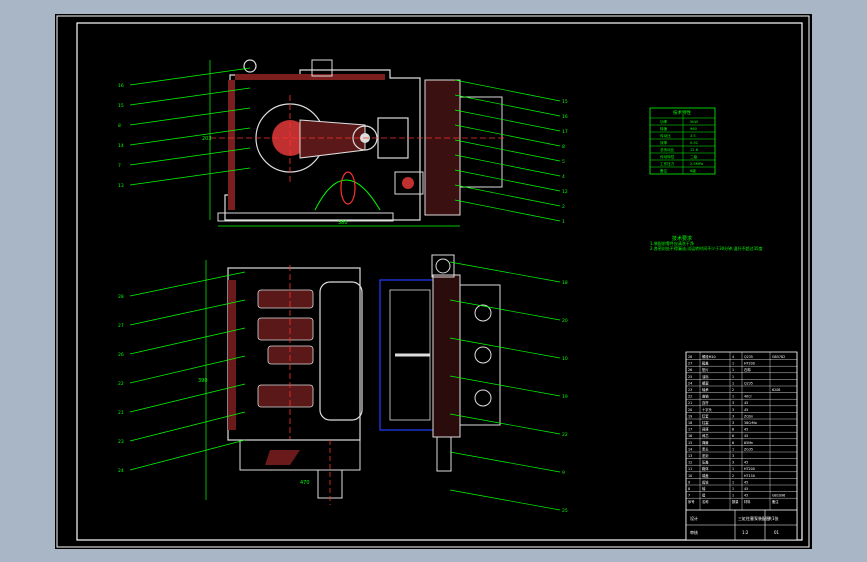  I want to click on parts-cell: 轴承, so click(705, 389).